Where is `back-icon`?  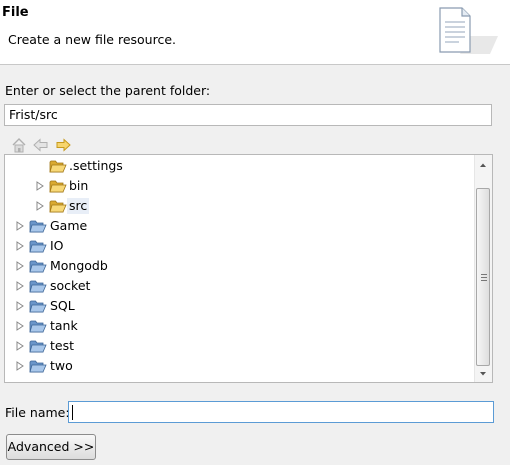 back-icon is located at coordinates (41, 145).